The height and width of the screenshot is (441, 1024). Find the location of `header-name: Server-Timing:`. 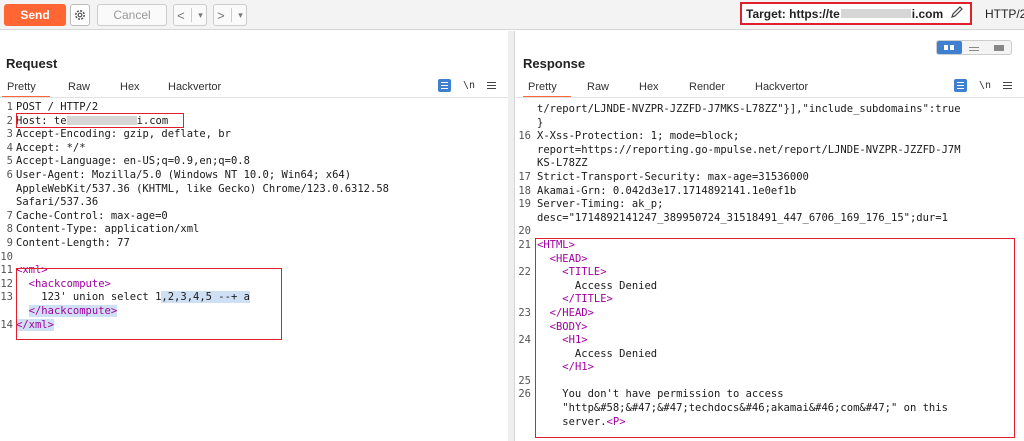

header-name: Server-Timing: is located at coordinates (581, 204).